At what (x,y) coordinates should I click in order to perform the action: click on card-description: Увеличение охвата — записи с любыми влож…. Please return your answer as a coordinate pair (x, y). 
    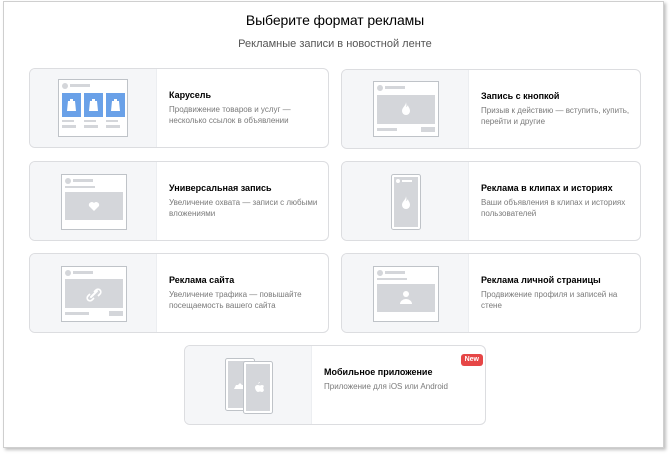
    Looking at the image, I should click on (243, 208).